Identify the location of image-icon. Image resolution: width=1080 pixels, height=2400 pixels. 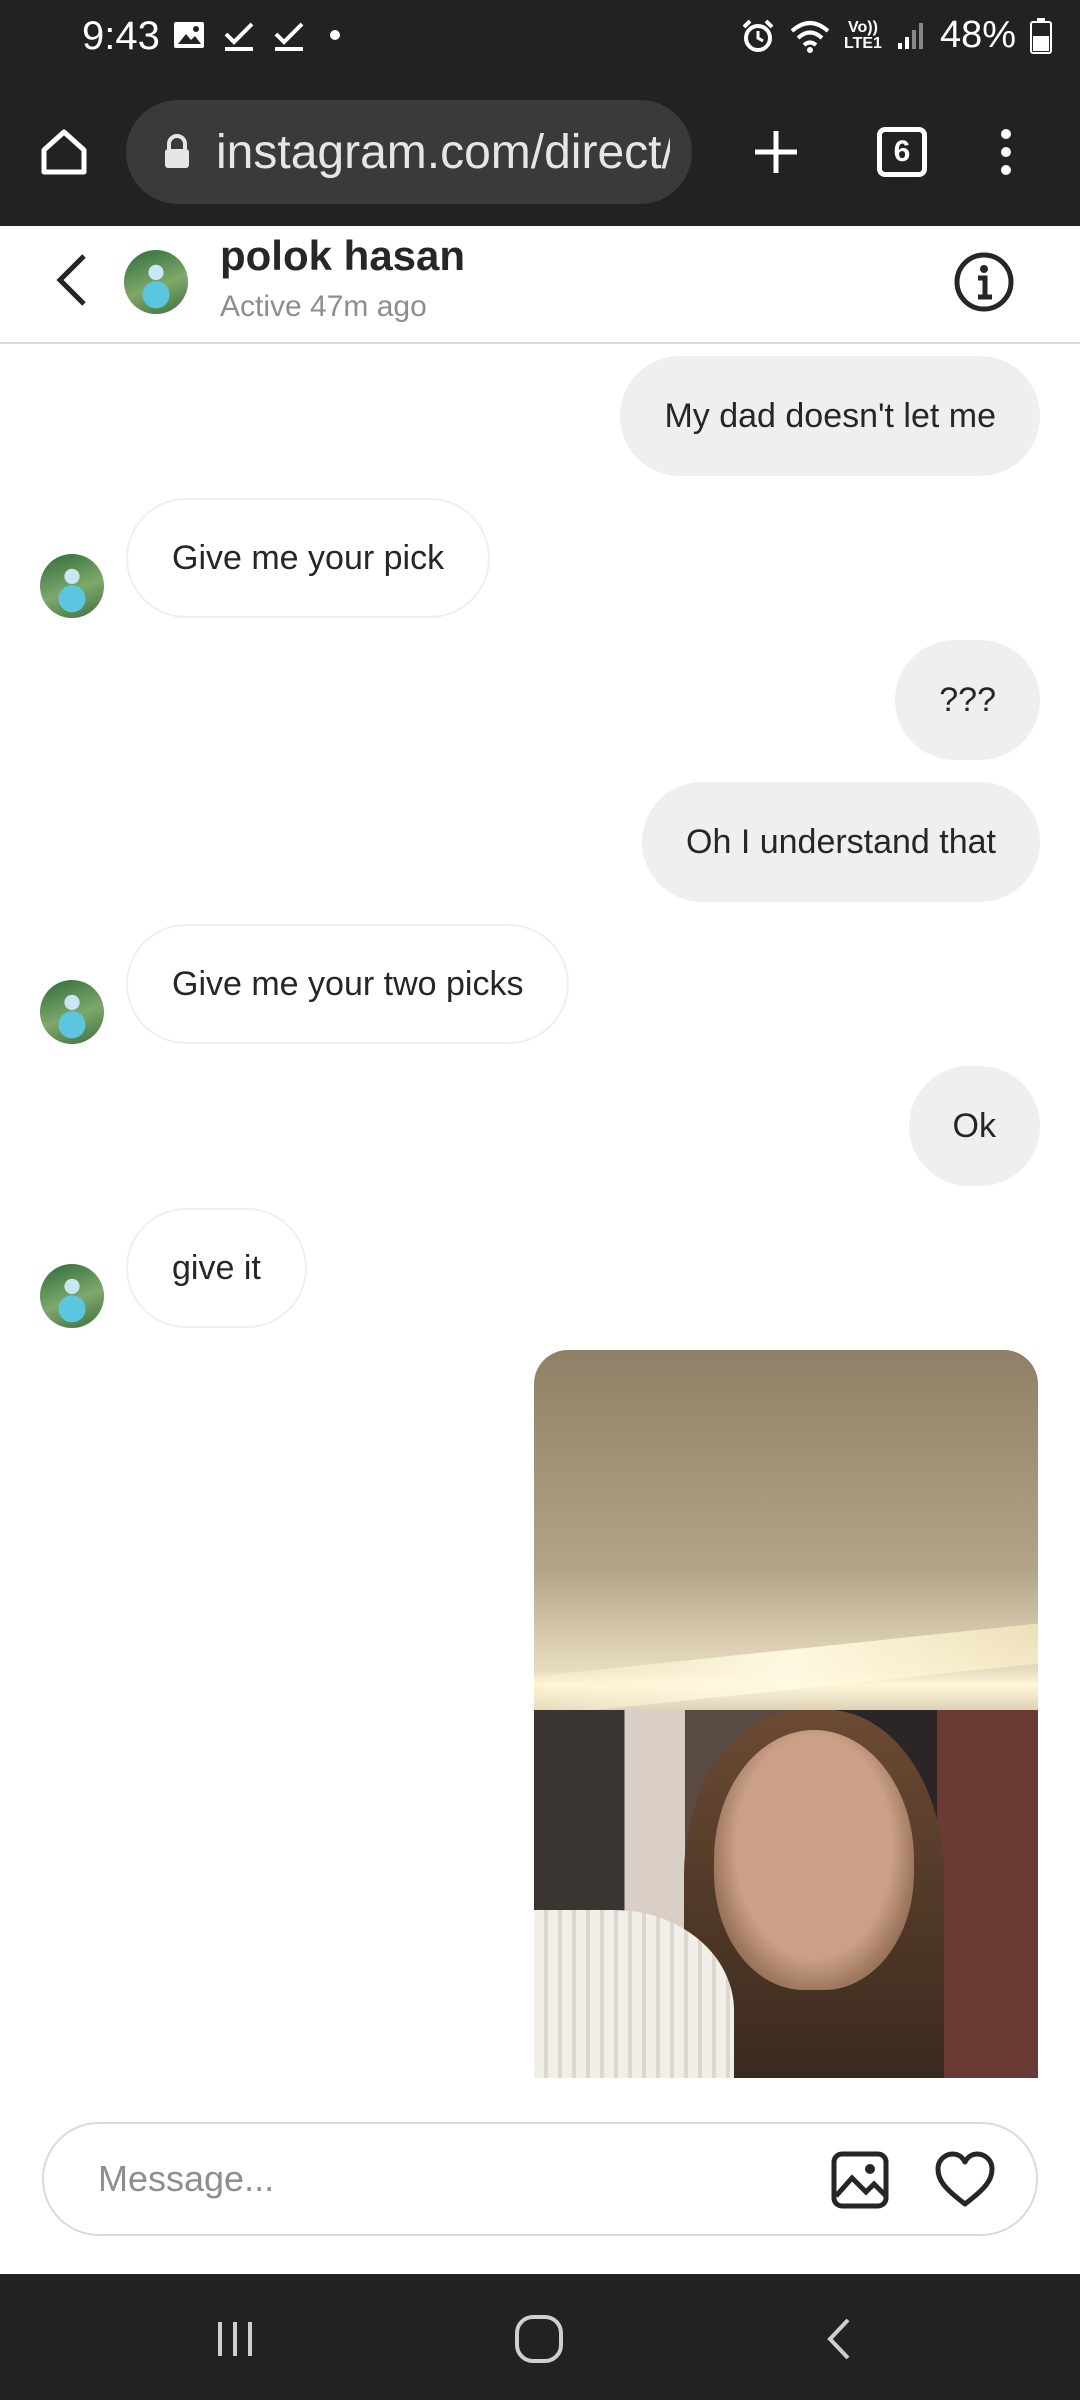
(189, 35).